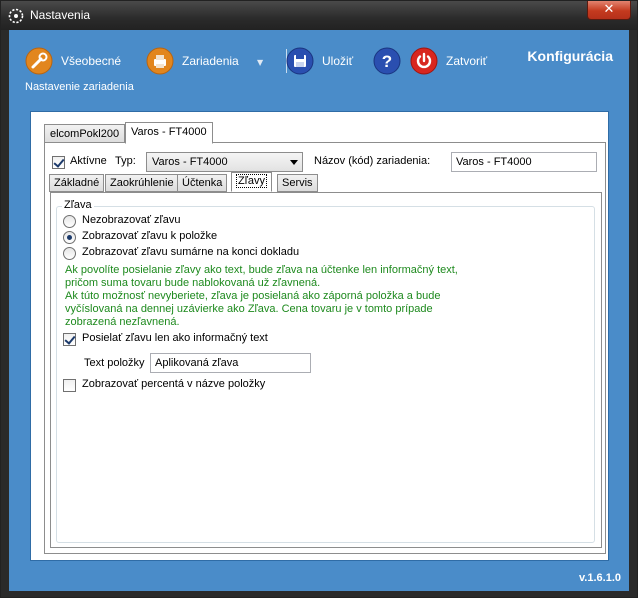  What do you see at coordinates (319, 61) in the screenshot?
I see `save-button: Uložiť` at bounding box center [319, 61].